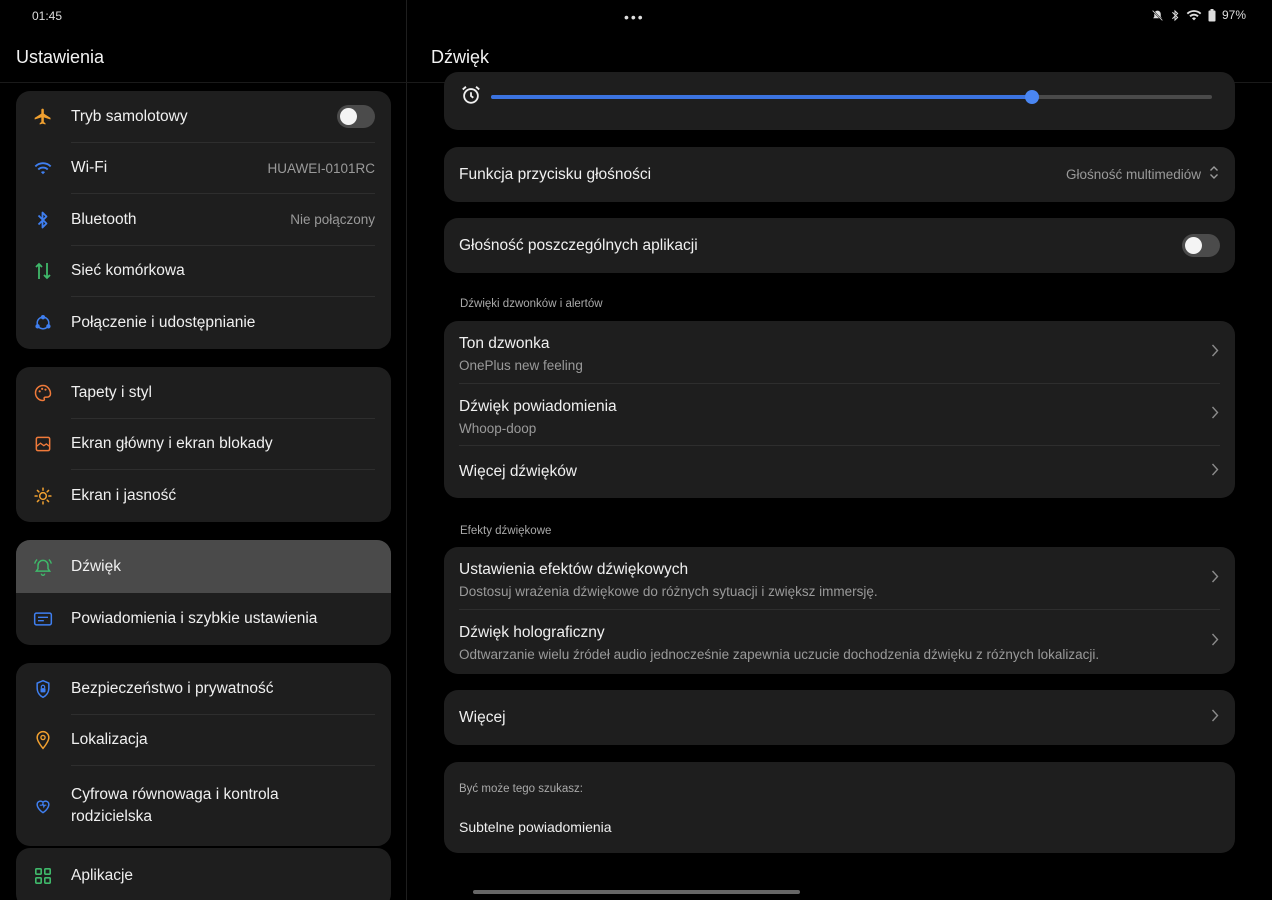 Image resolution: width=1272 pixels, height=900 pixels. I want to click on more-title: Więcej, so click(482, 717).